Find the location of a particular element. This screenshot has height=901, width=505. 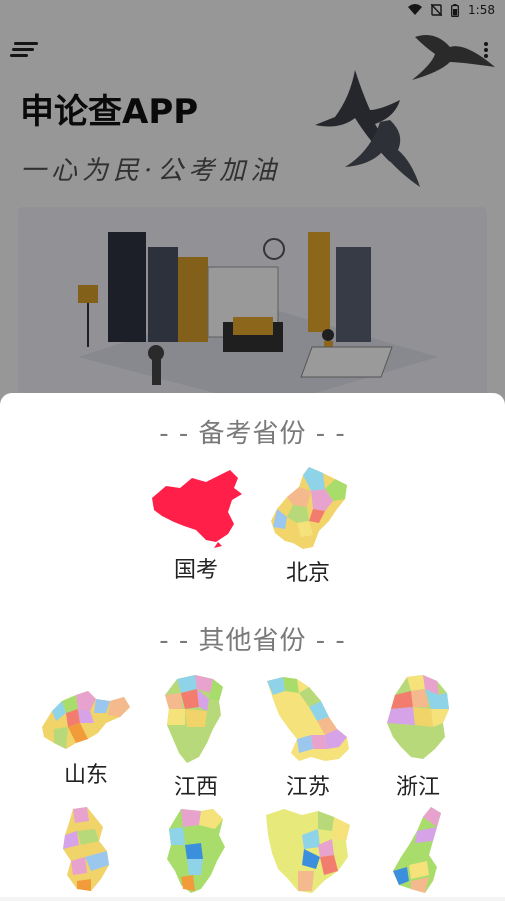

province-label: 北京 is located at coordinates (307, 573).